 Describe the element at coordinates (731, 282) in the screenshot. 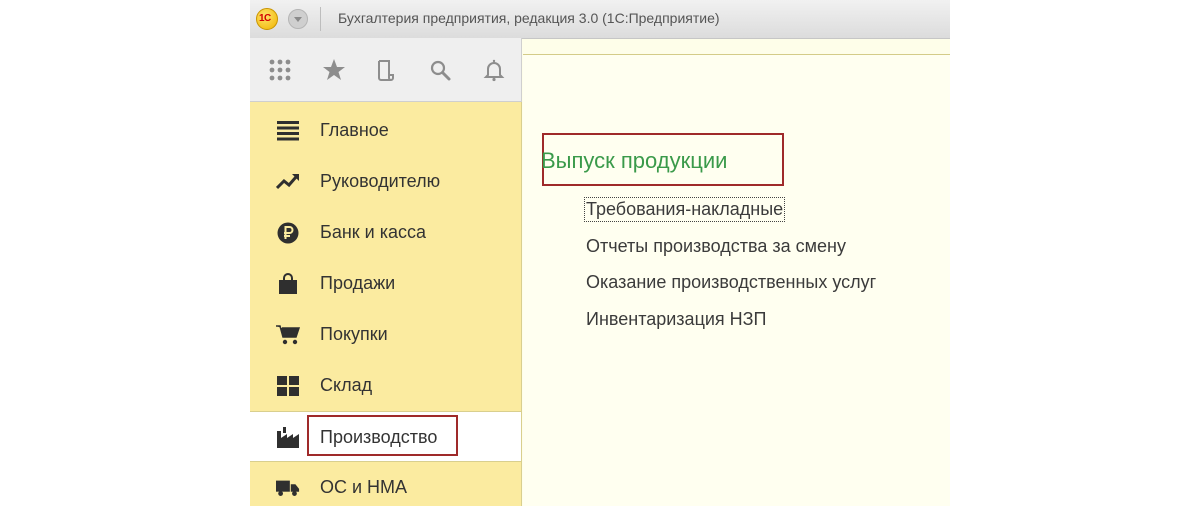

I see `link-production-services: Оказание производственных услуг` at that location.